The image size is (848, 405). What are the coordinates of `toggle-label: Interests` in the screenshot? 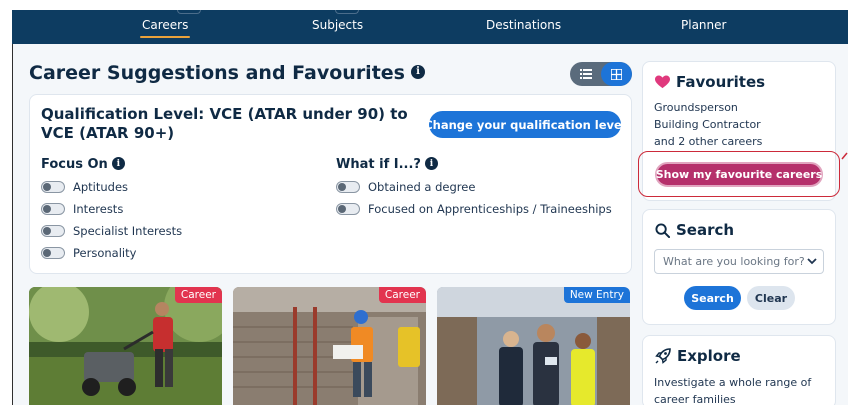 It's located at (98, 209).